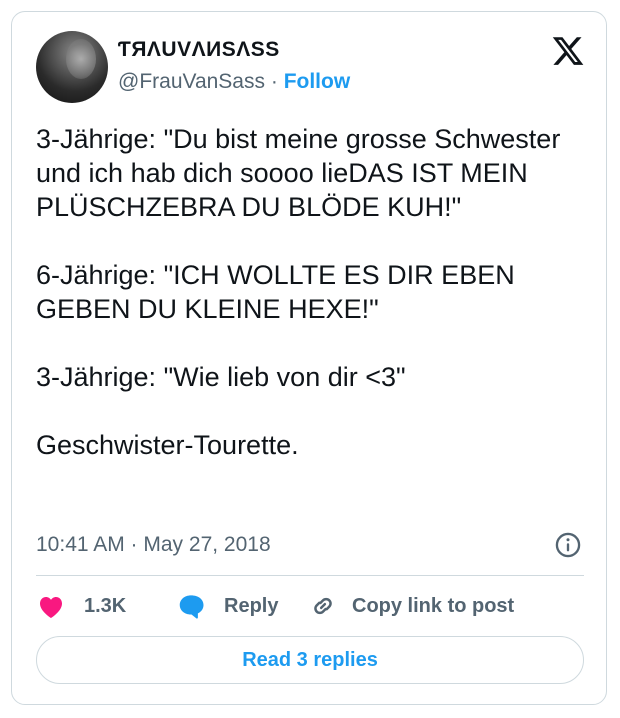 Image resolution: width=620 pixels, height=718 pixels. What do you see at coordinates (317, 81) in the screenshot?
I see `follow-button: Follow` at bounding box center [317, 81].